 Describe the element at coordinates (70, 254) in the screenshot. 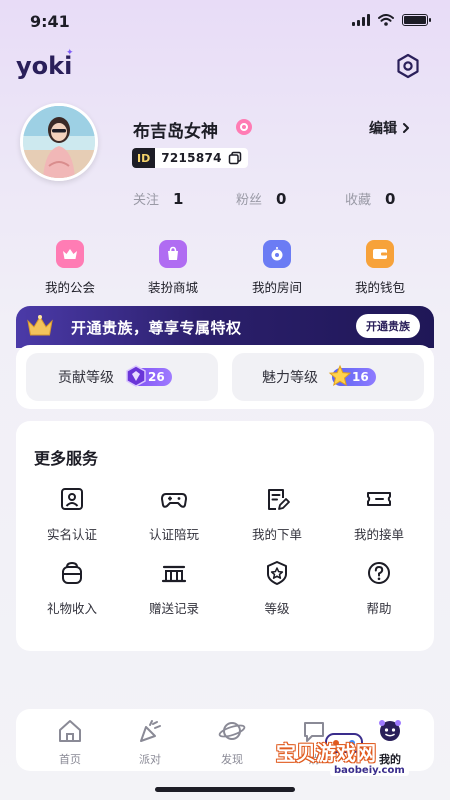

I see `guild-icon` at that location.